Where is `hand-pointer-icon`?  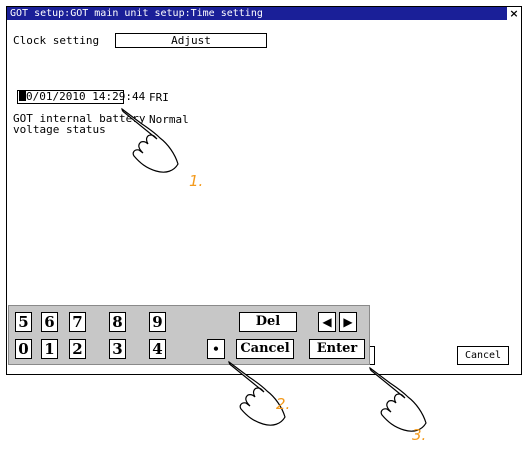 hand-pointer-icon is located at coordinates (257, 393).